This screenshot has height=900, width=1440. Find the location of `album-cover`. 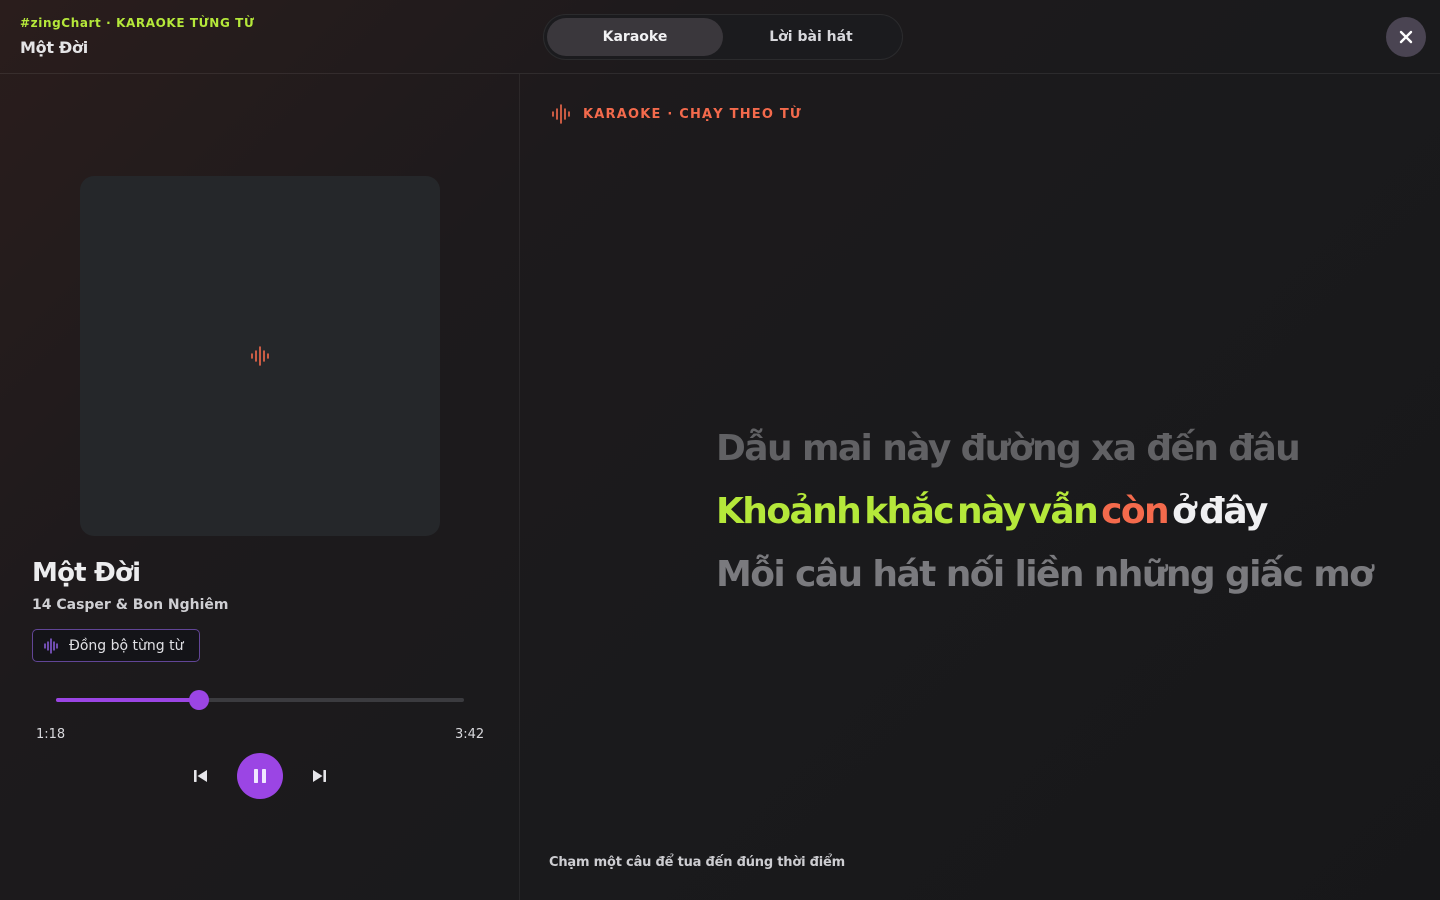

album-cover is located at coordinates (260, 356).